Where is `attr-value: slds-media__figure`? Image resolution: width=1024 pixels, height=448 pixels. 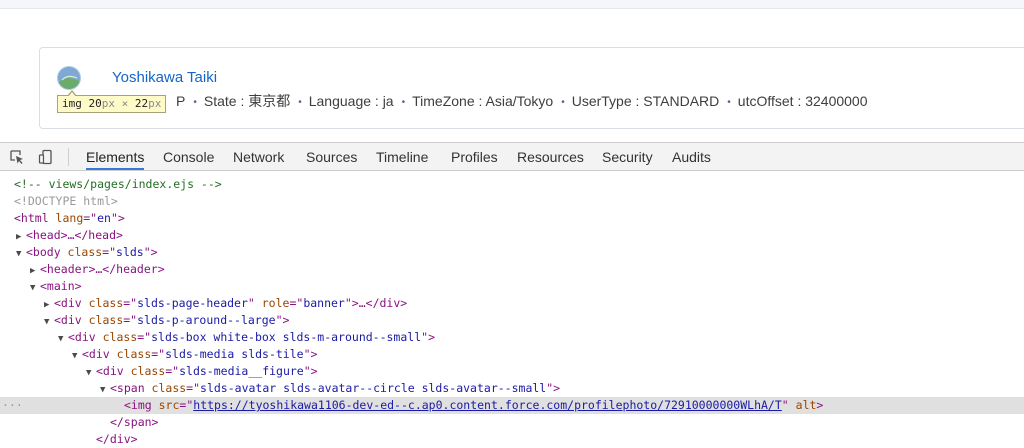
attr-value: slds-media__figure is located at coordinates (241, 371).